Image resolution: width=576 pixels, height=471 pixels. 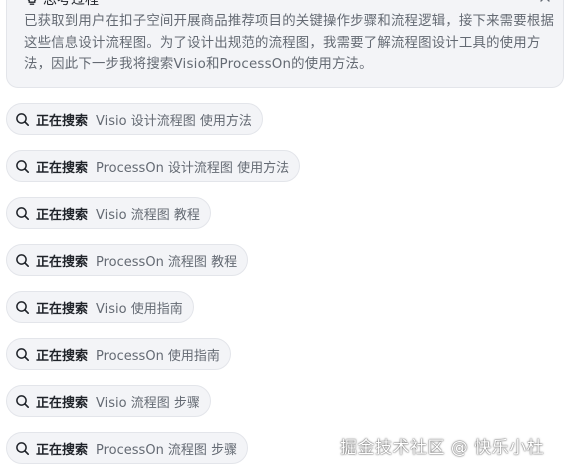 What do you see at coordinates (545, 3) in the screenshot?
I see `chevron-up-icon` at bounding box center [545, 3].